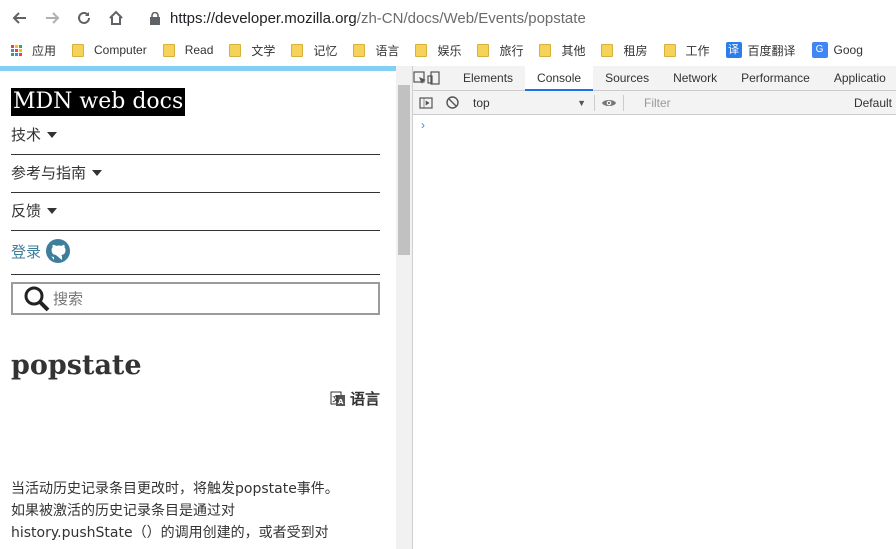 This screenshot has height=549, width=896. Describe the element at coordinates (771, 50) in the screenshot. I see `bookmark-label: 百度翻译` at that location.